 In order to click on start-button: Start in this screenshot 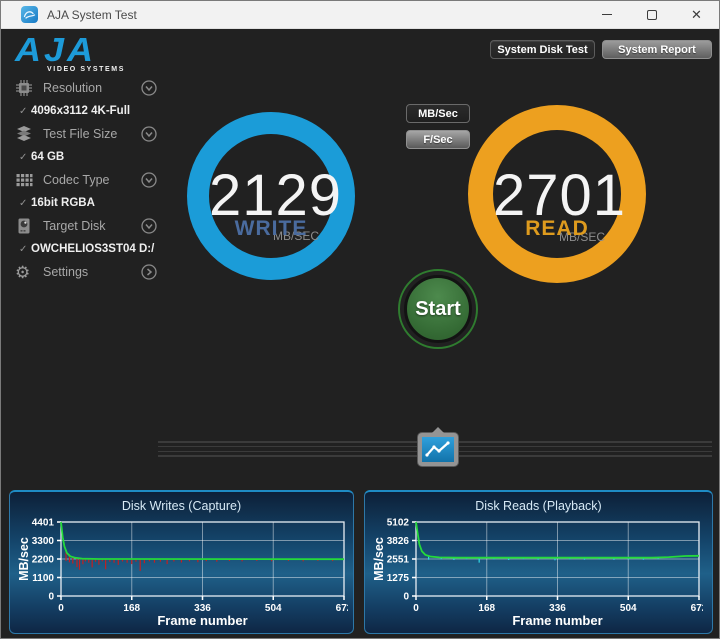, I will do `click(438, 309)`.